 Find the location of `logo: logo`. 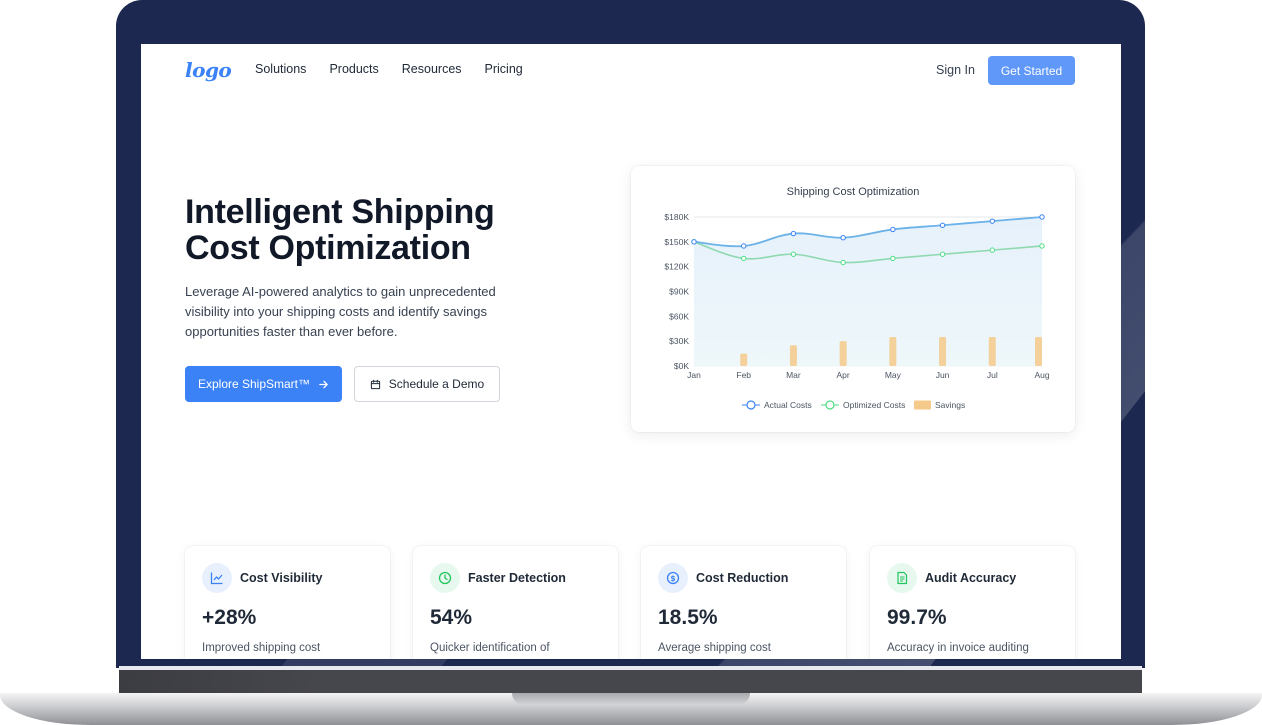

logo: logo is located at coordinates (208, 70).